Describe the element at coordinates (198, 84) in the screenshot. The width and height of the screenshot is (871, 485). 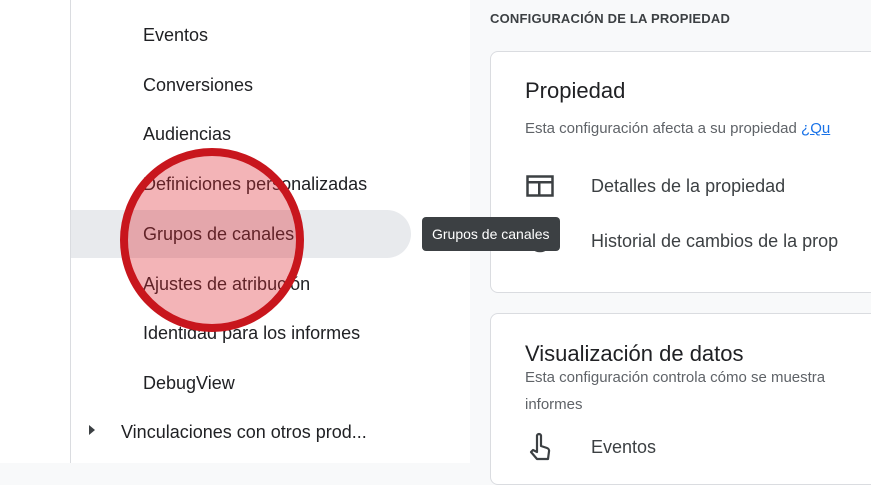
I see `nav-item-label: Conversiones` at that location.